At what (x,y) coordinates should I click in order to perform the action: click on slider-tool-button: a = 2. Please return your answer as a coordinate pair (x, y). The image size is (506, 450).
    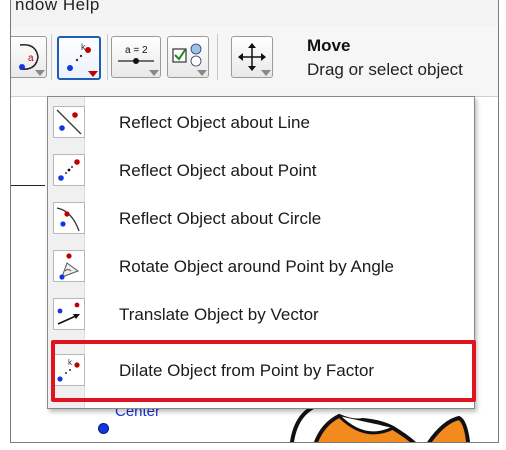
    Looking at the image, I should click on (136, 57).